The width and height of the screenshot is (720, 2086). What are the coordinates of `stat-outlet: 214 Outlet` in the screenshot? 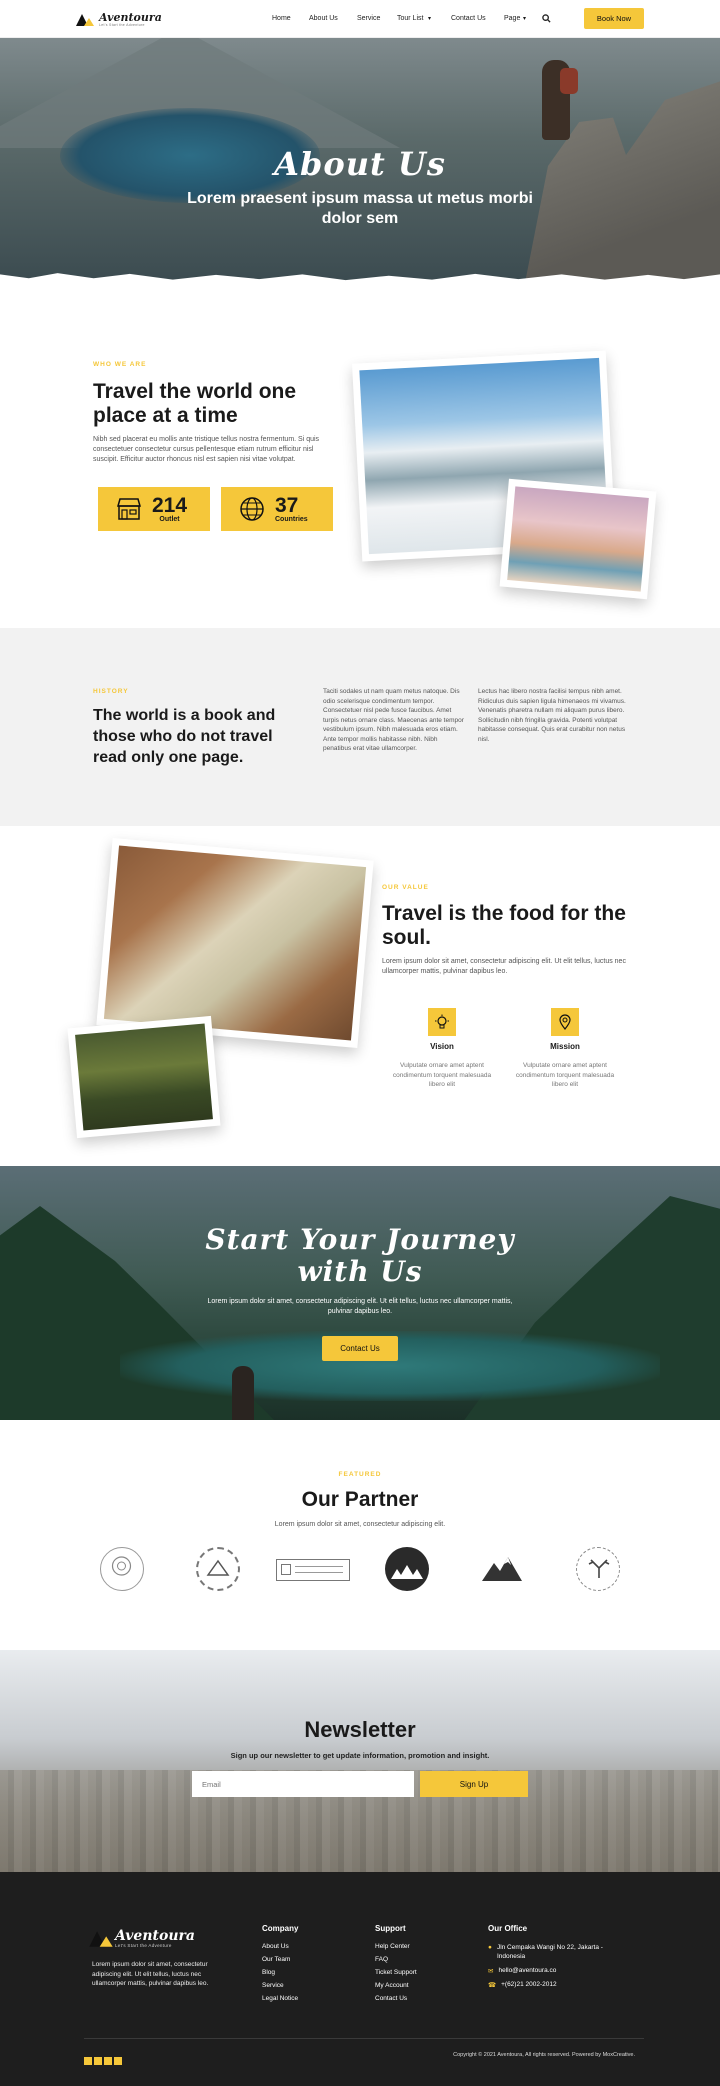 It's located at (154, 509).